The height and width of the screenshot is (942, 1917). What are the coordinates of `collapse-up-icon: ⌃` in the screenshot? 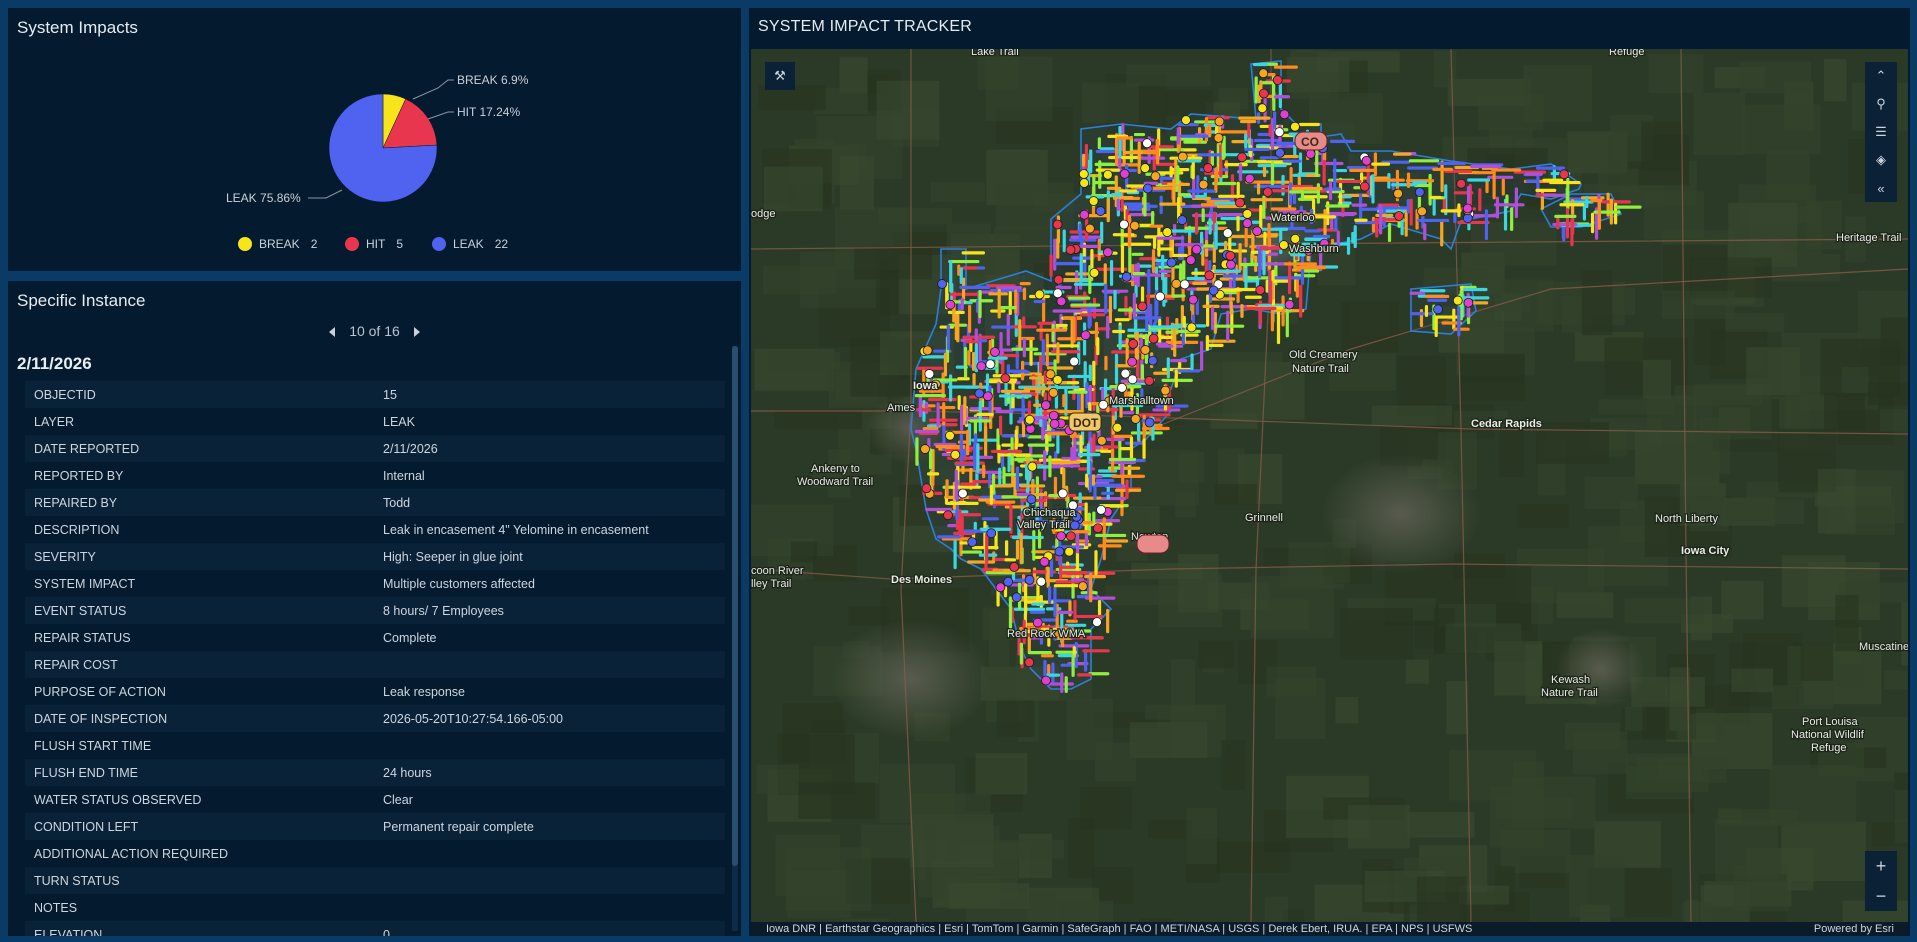 It's located at (1881, 76).